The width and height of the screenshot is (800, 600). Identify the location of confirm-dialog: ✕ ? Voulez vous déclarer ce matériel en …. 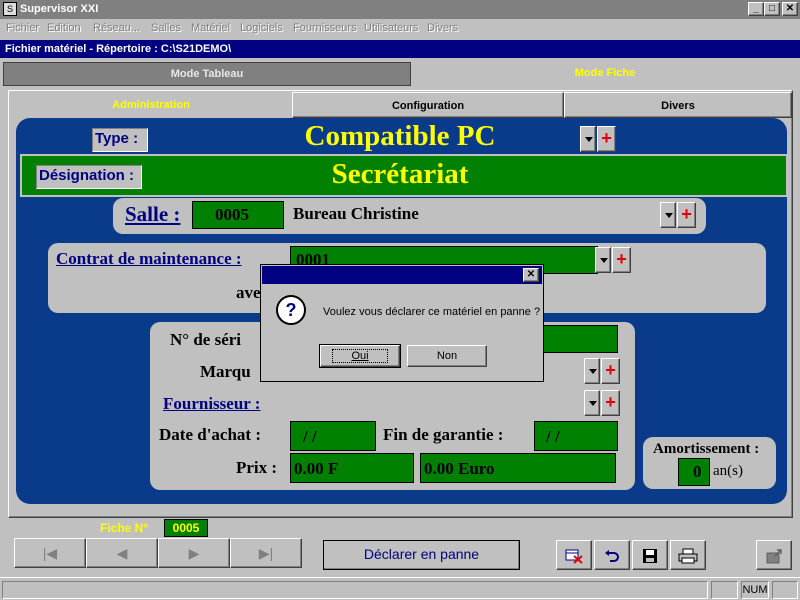
(402, 323).